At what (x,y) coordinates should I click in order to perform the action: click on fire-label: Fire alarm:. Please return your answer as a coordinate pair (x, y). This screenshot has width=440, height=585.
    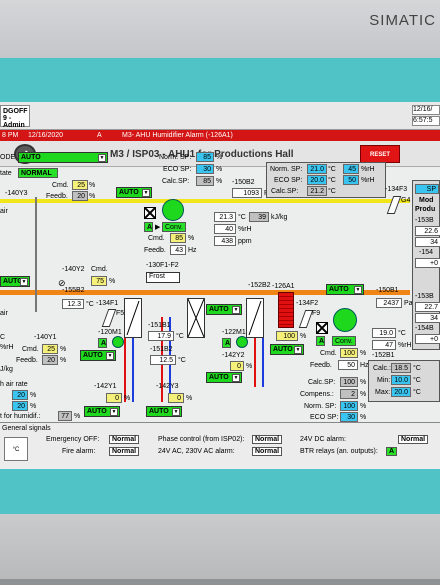
    Looking at the image, I should click on (79, 451).